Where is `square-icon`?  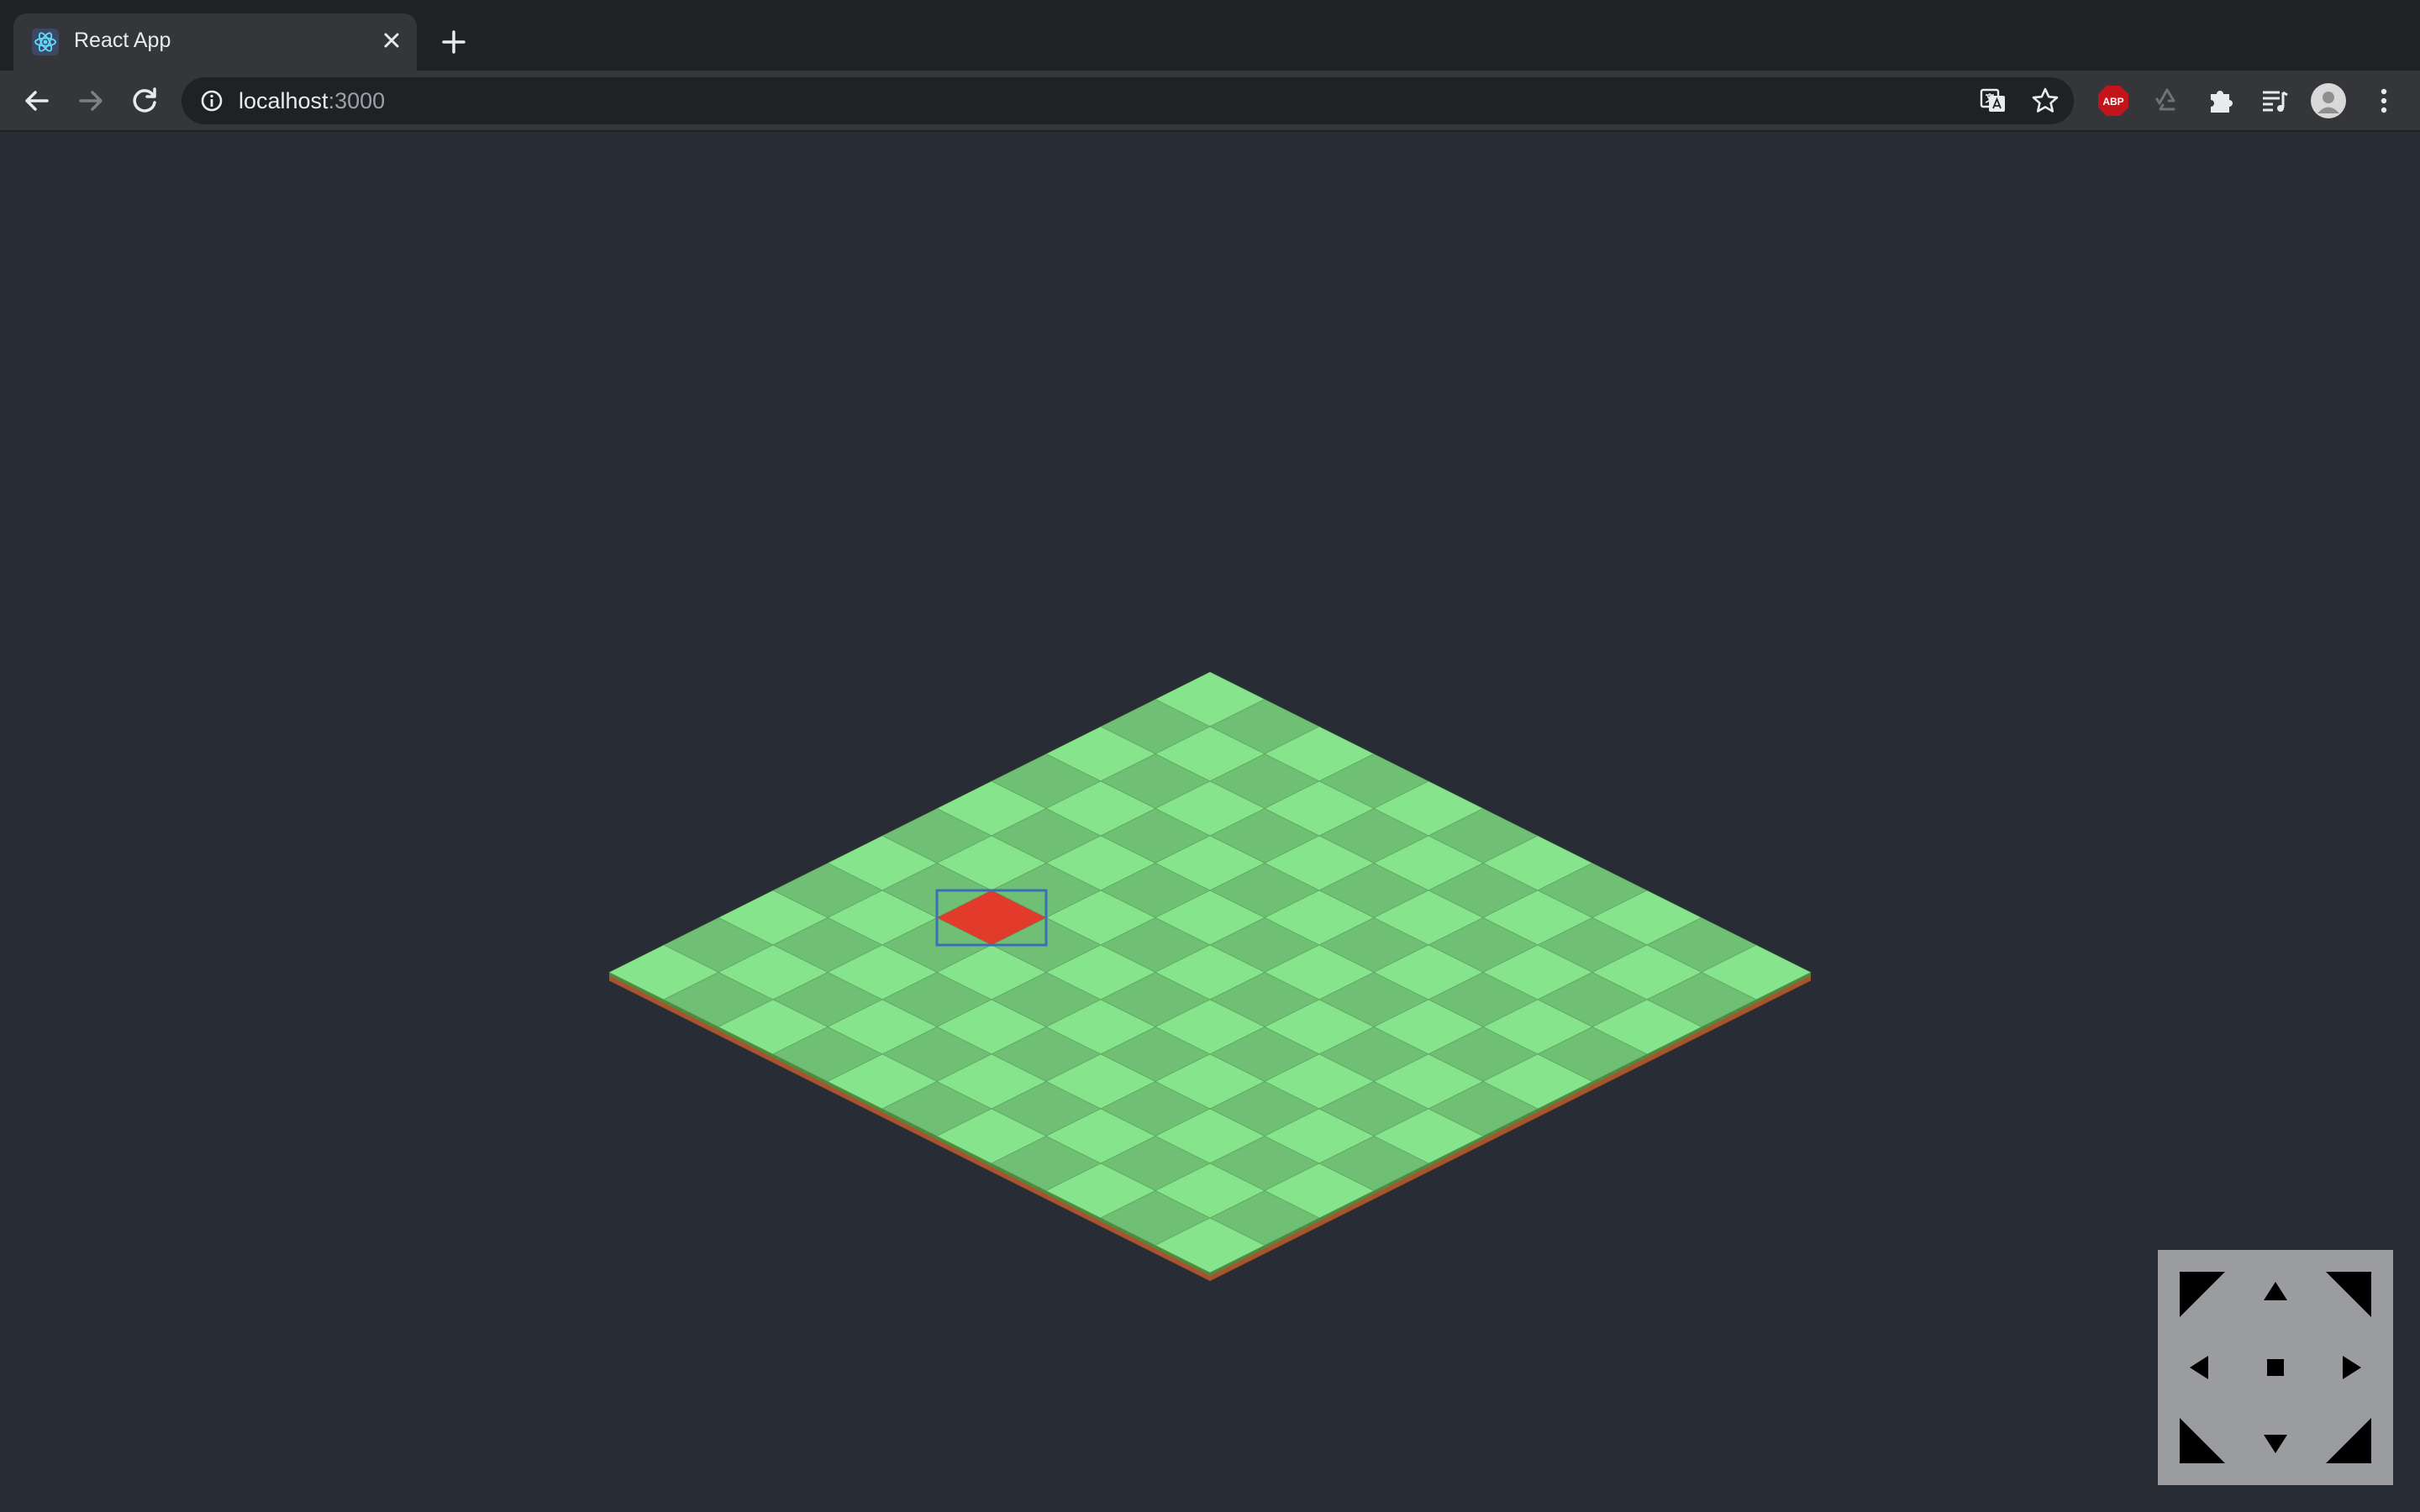
square-icon is located at coordinates (2275, 1367).